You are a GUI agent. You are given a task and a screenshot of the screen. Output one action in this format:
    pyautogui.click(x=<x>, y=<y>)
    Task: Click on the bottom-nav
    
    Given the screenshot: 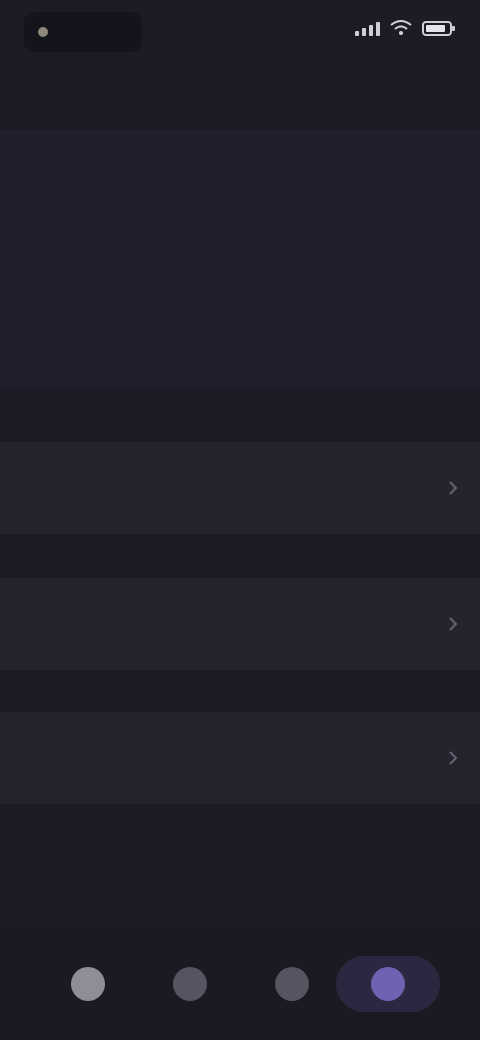 What is the action you would take?
    pyautogui.click(x=240, y=984)
    